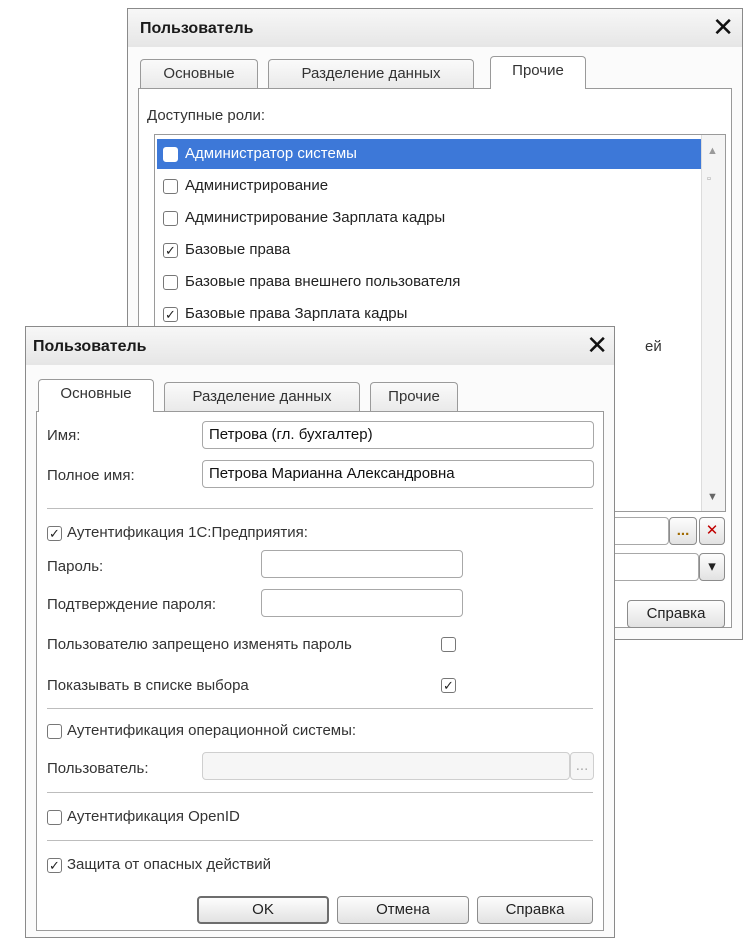 Image resolution: width=753 pixels, height=941 pixels. What do you see at coordinates (187, 532) in the screenshot?
I see `auth-1c-label: Аутентификация 1С:Предприятия:` at bounding box center [187, 532].